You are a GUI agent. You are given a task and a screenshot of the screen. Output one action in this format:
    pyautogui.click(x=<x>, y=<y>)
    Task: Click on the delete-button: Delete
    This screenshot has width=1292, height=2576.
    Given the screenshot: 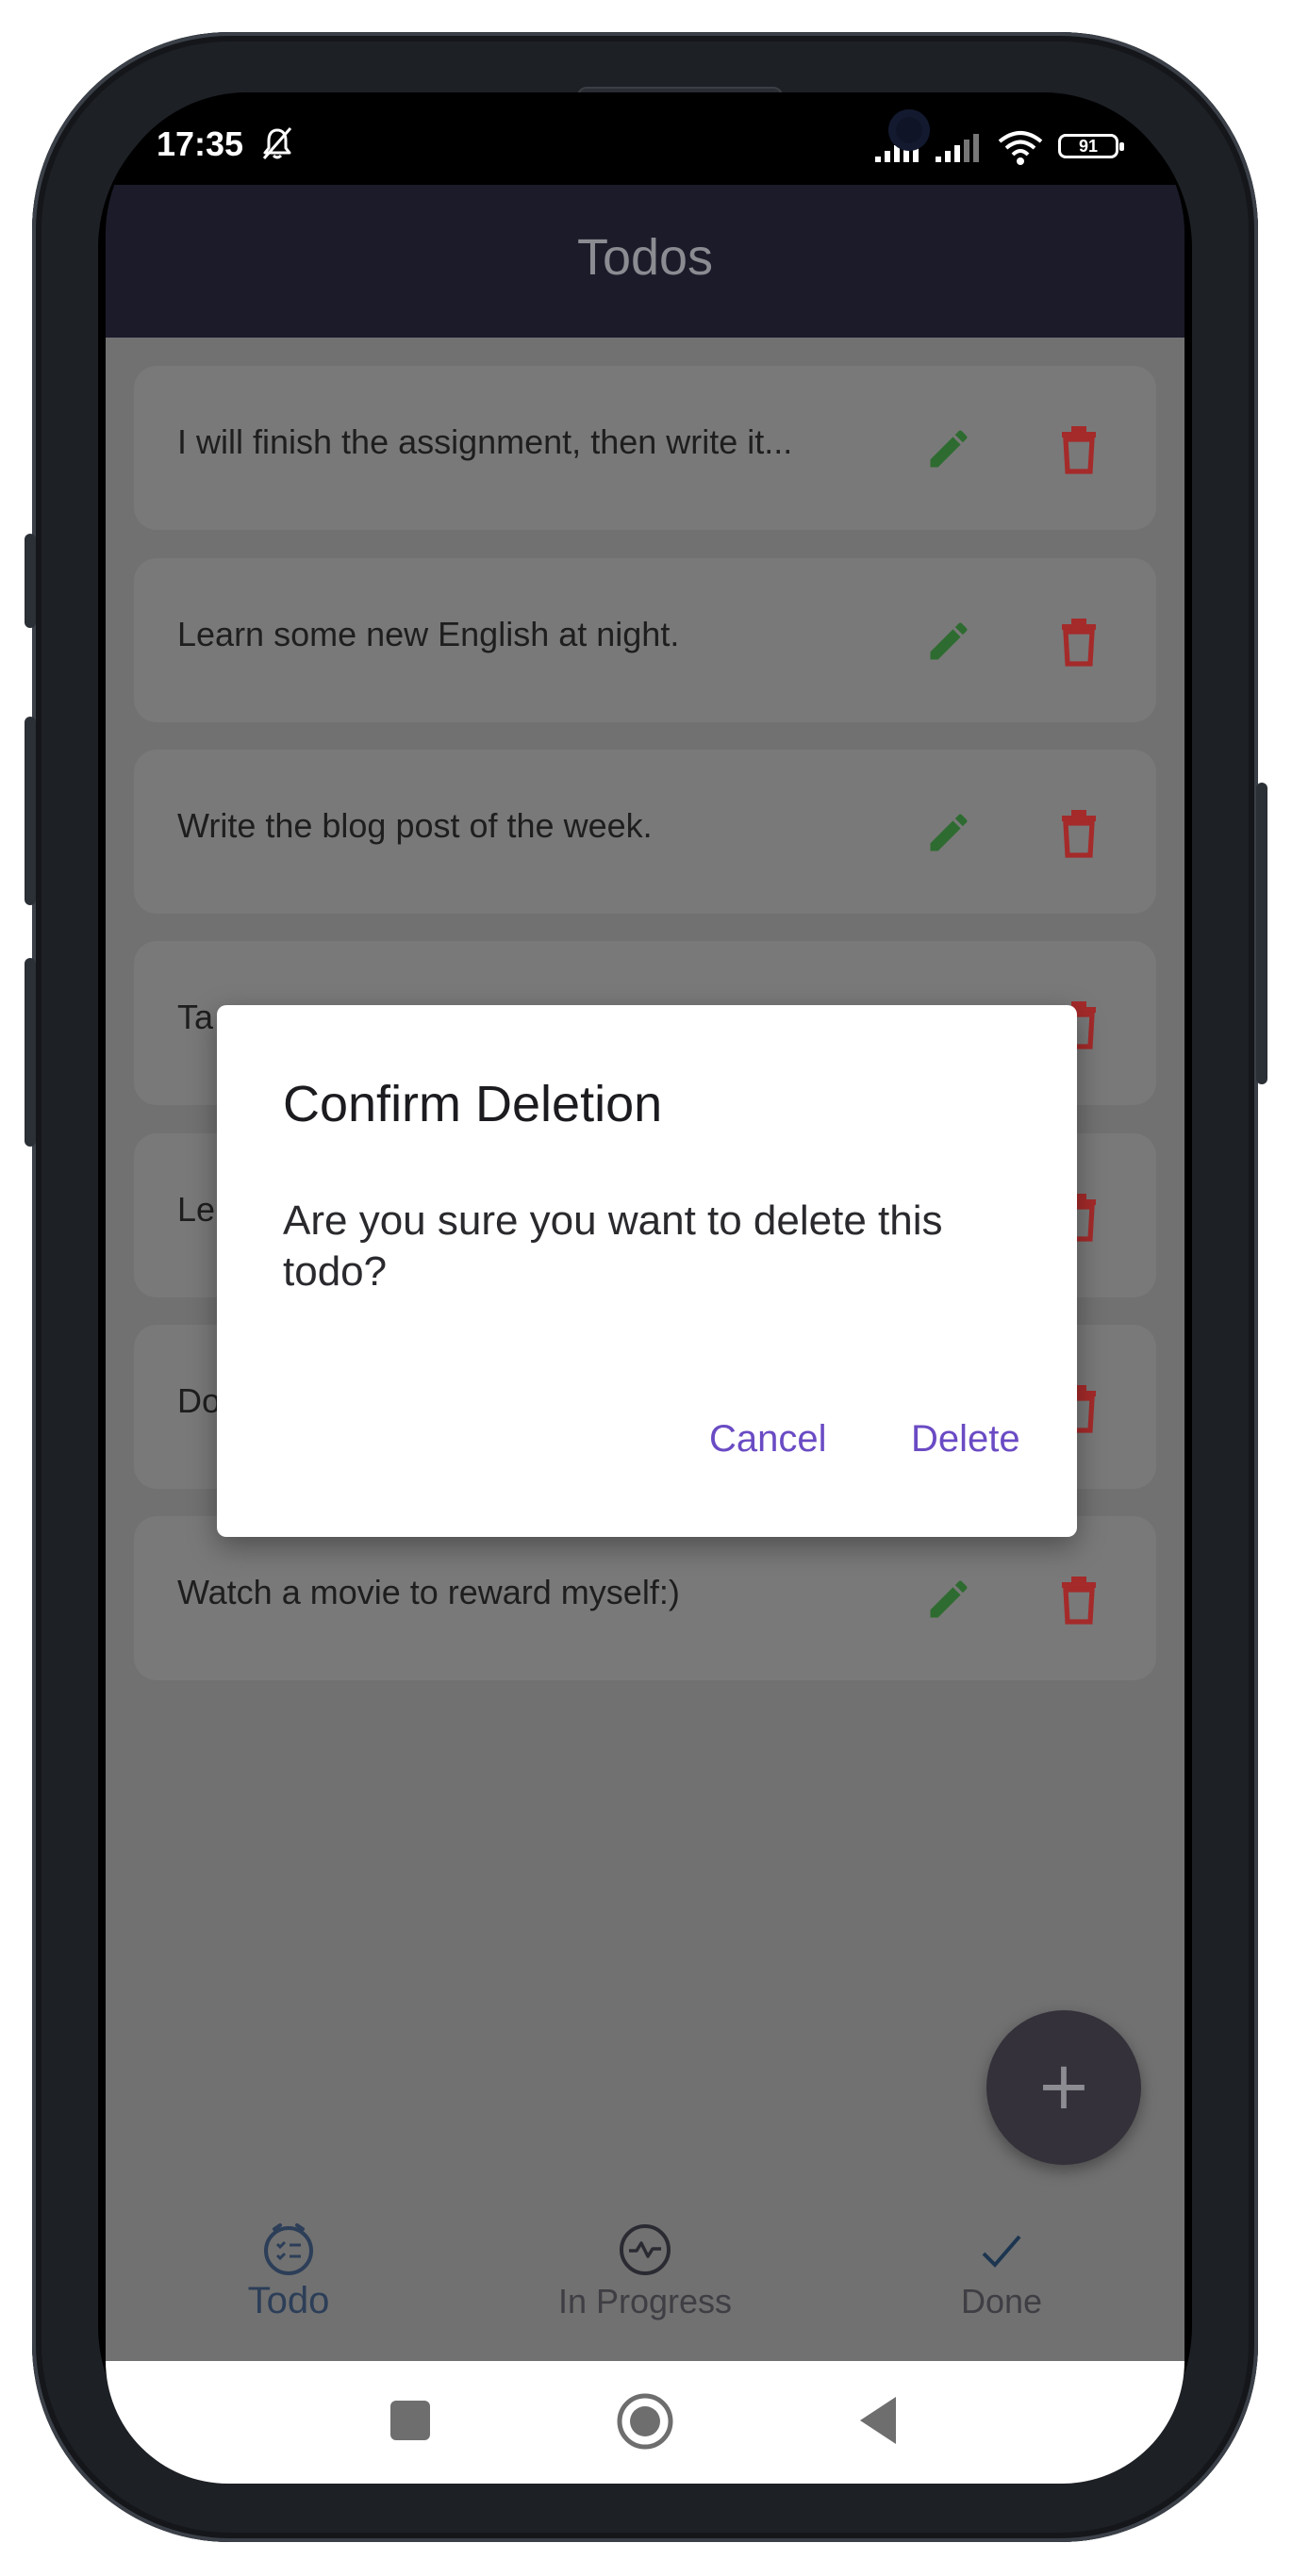 What is the action you would take?
    pyautogui.click(x=965, y=1439)
    